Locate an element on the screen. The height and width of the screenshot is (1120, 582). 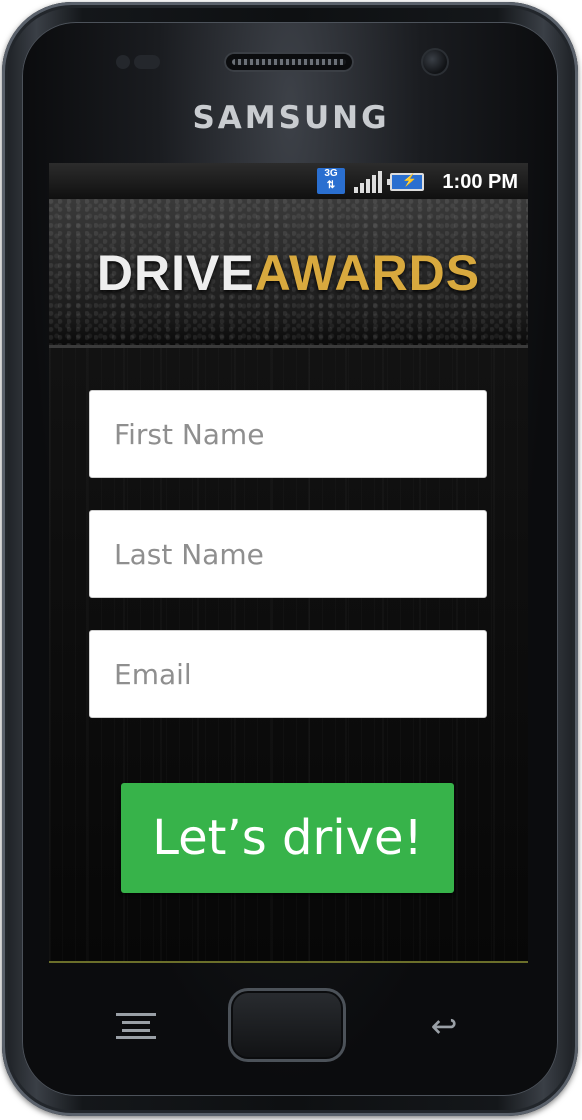
earpiece-speaker is located at coordinates (289, 62).